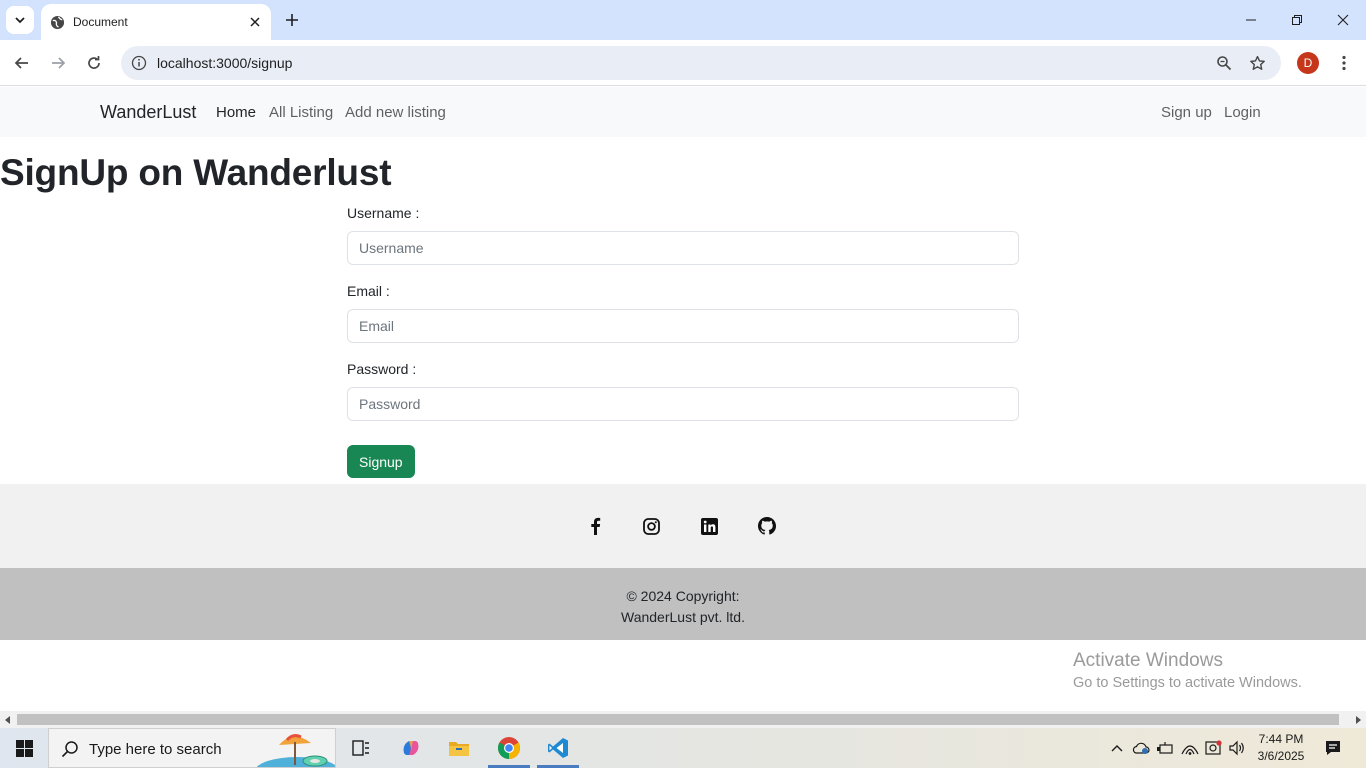  What do you see at coordinates (1281, 748) in the screenshot?
I see `taskbar-clock: 7:44 PM 3/6/2025` at bounding box center [1281, 748].